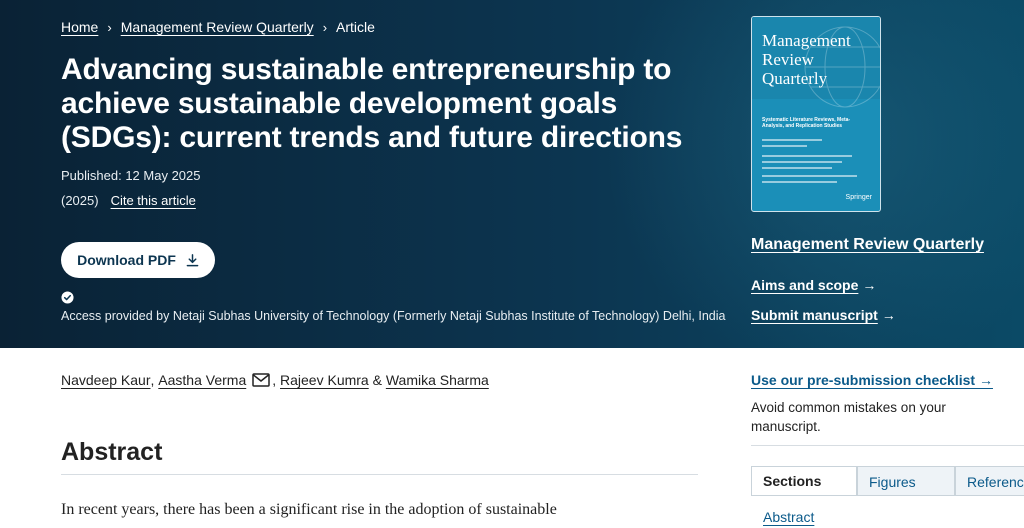 The height and width of the screenshot is (528, 1024). What do you see at coordinates (989, 481) in the screenshot?
I see `tab-references: References` at bounding box center [989, 481].